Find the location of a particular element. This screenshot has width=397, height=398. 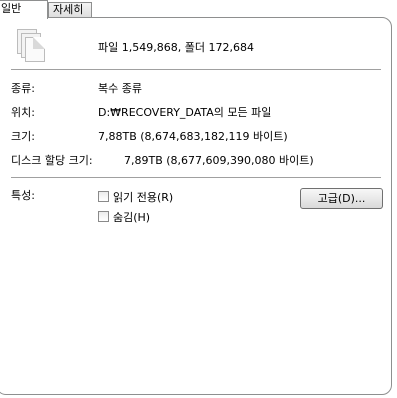

disk-size-label: 디스크 할당 크기: is located at coordinates (52, 160).